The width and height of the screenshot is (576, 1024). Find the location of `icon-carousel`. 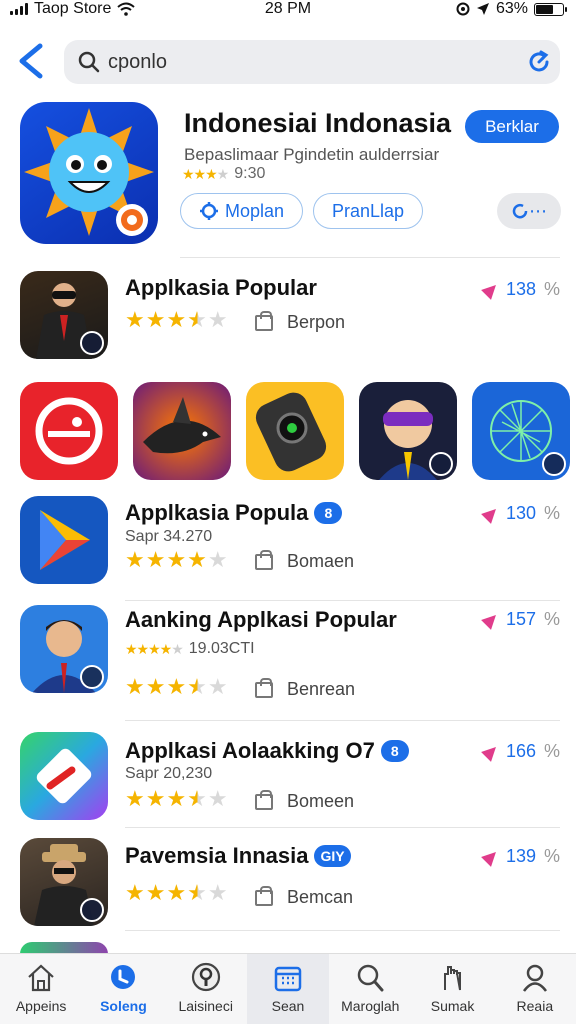

icon-carousel is located at coordinates (298, 432).